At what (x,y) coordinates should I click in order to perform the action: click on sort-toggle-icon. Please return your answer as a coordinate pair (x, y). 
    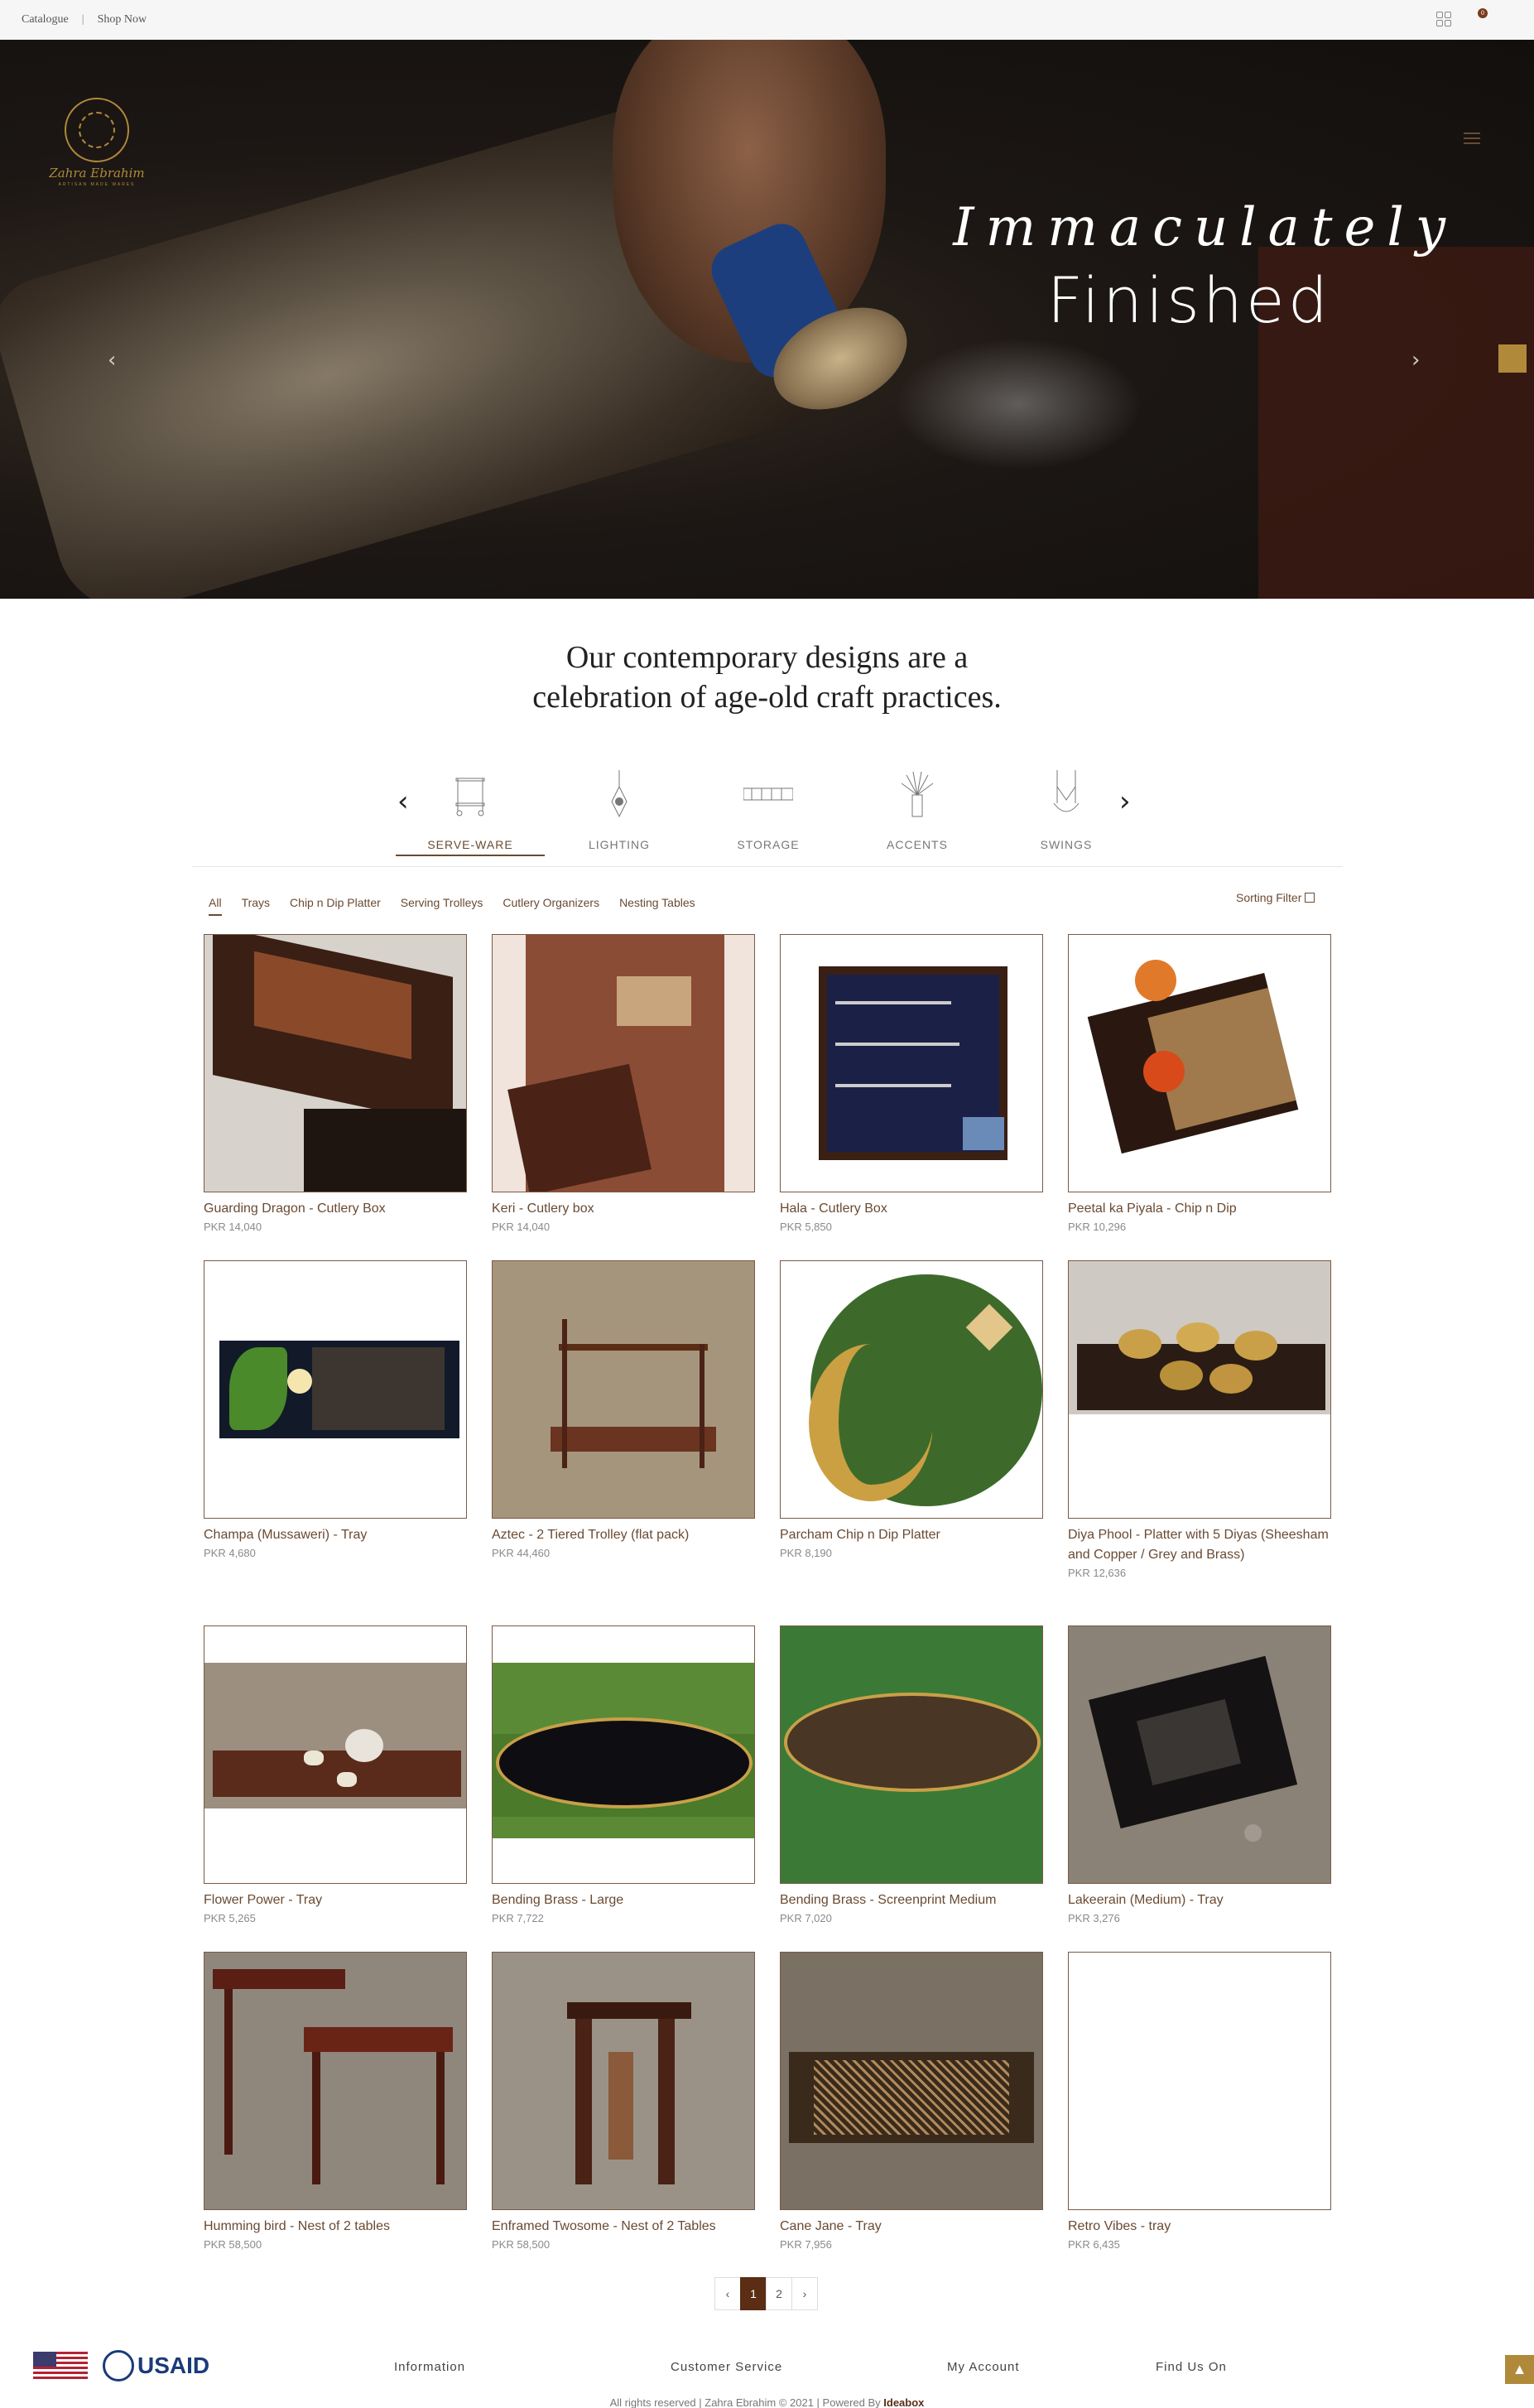
    Looking at the image, I should click on (1310, 898).